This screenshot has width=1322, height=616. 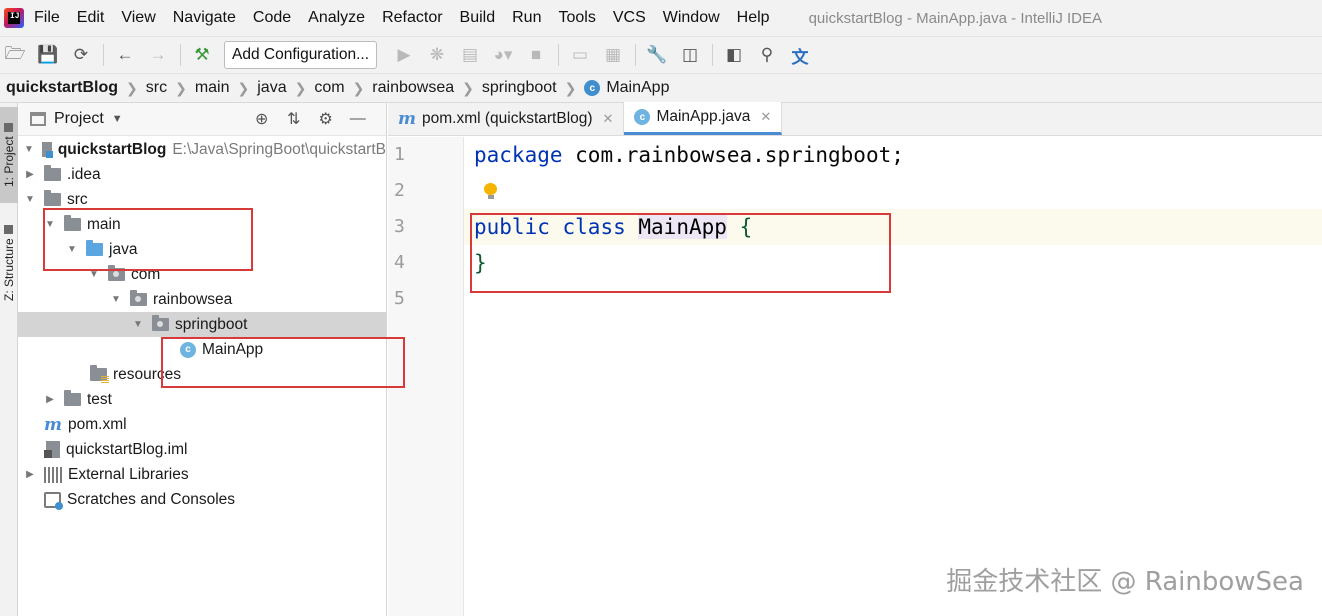 I want to click on line-number: 4, so click(x=399, y=262).